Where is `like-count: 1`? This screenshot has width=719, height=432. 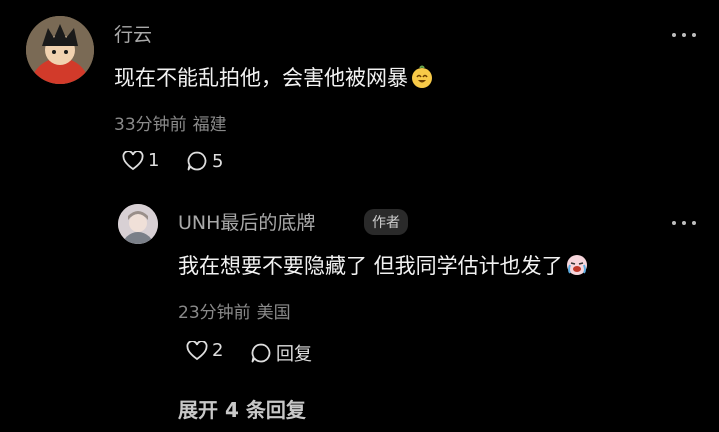
like-count: 1 is located at coordinates (154, 160).